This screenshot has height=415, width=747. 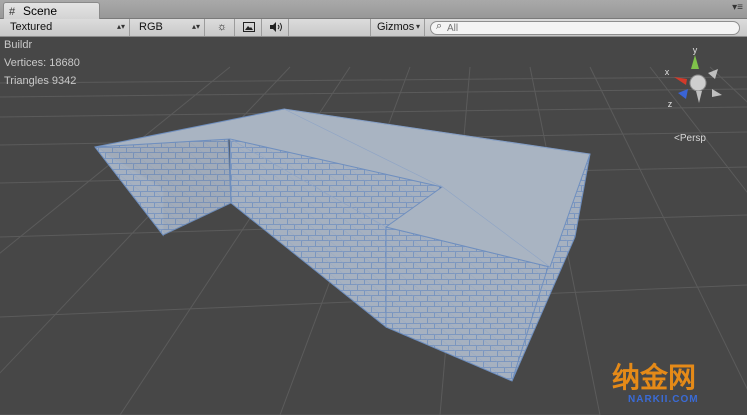 I want to click on projection-label: Persp, so click(x=692, y=138).